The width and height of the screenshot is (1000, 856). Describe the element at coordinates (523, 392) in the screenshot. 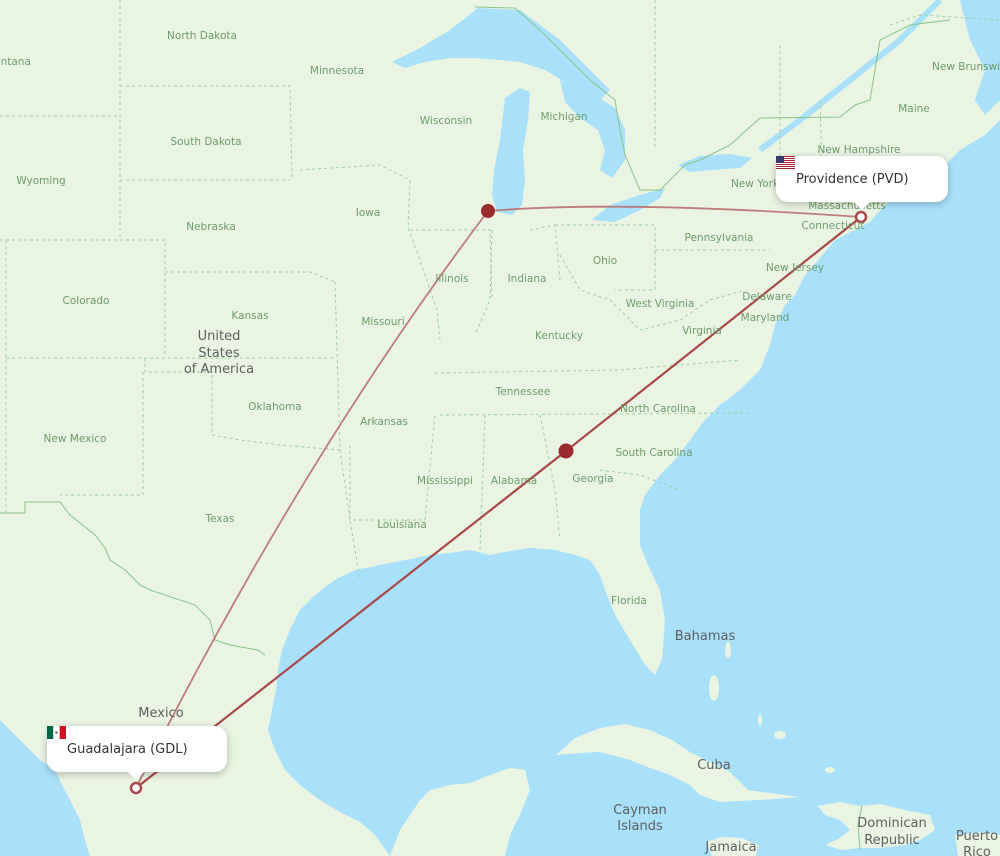

I see `state-label: Tennessee` at that location.